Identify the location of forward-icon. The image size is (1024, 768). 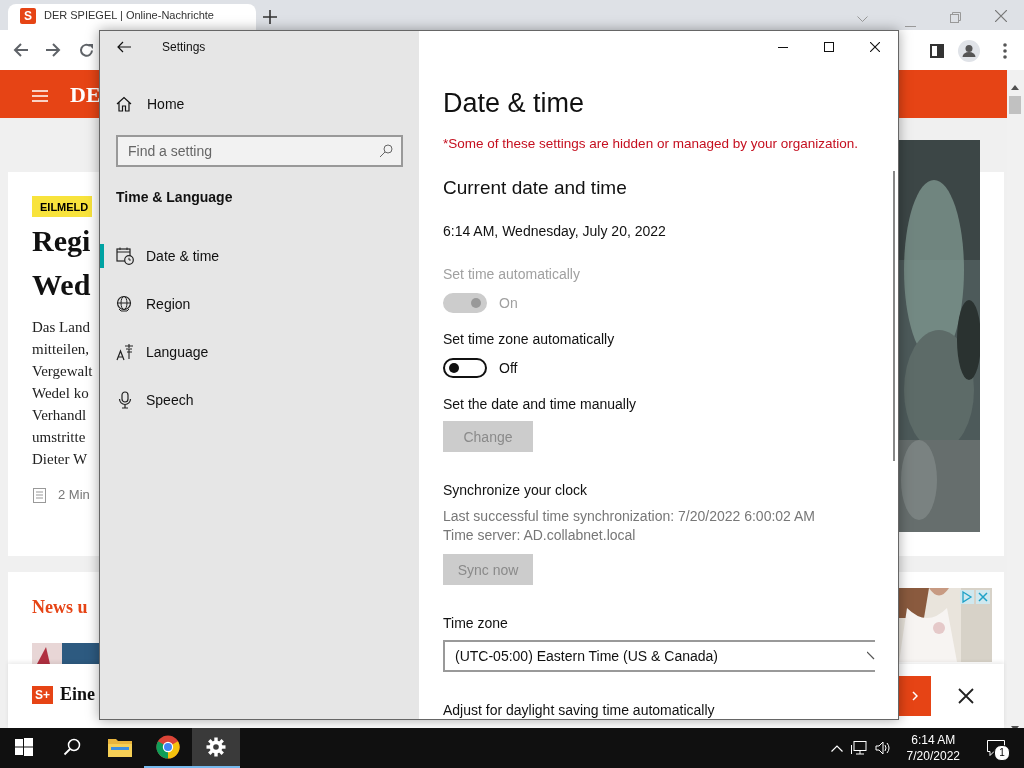
(53, 50).